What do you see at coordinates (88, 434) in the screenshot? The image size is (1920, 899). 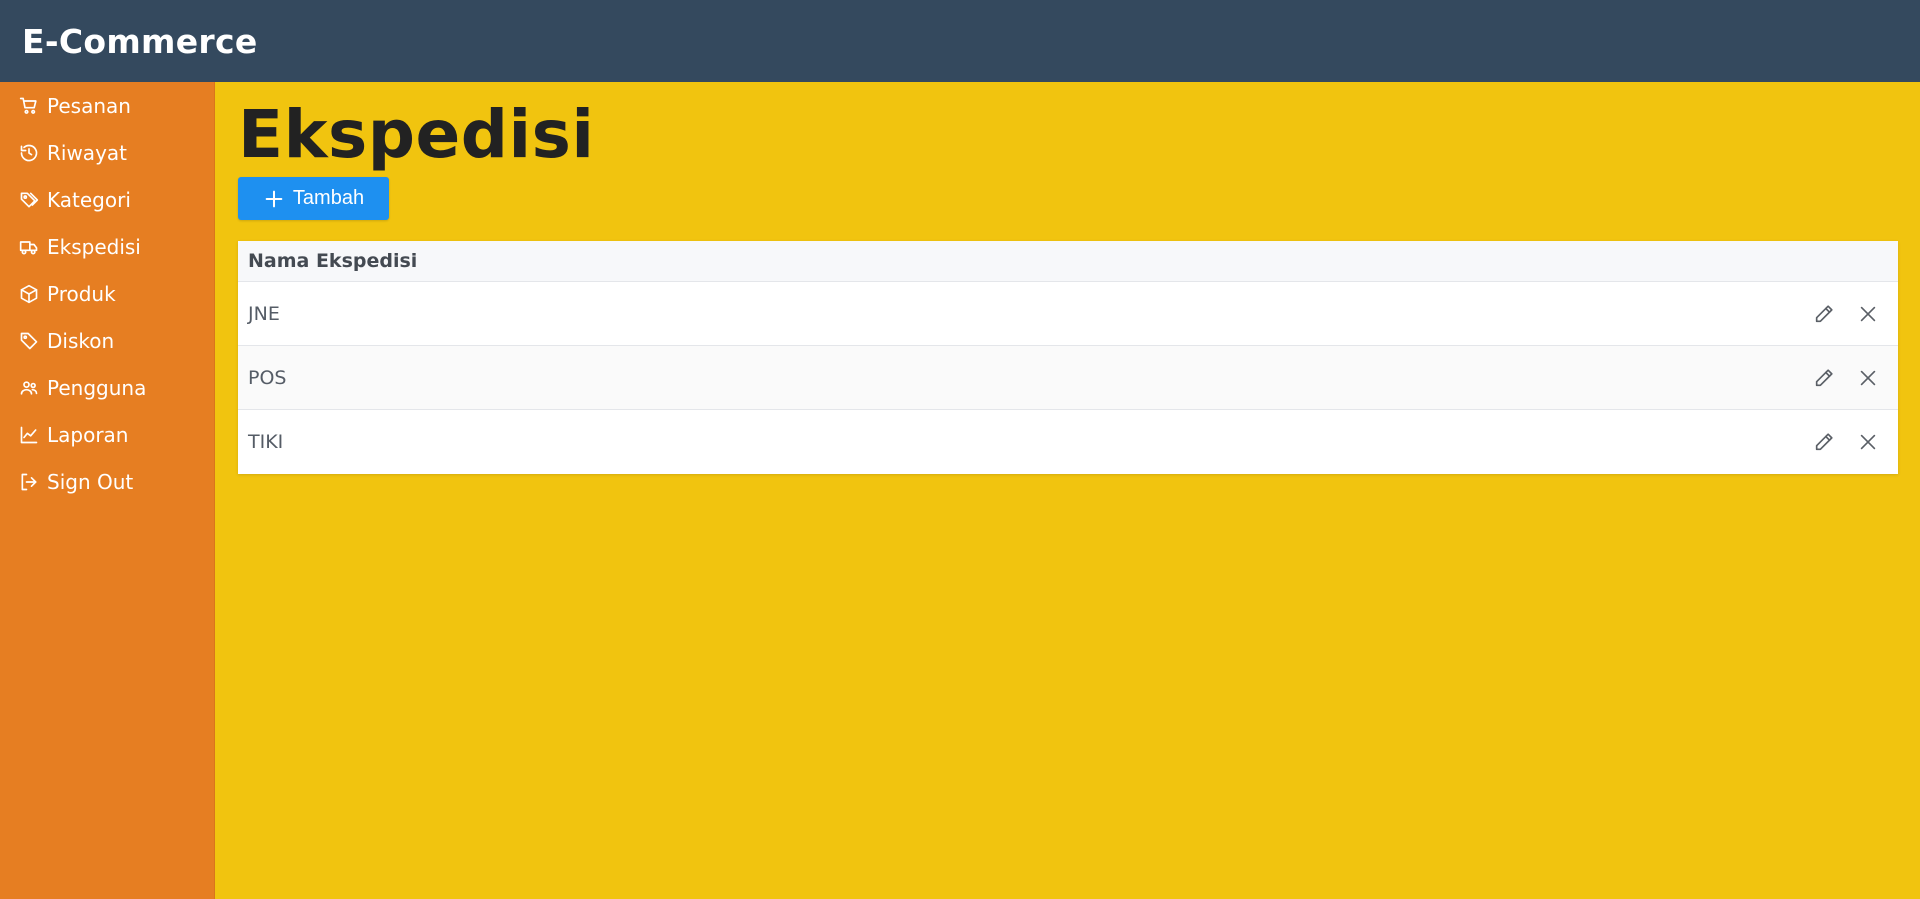 I see `sidebar-item-label: Laporan` at bounding box center [88, 434].